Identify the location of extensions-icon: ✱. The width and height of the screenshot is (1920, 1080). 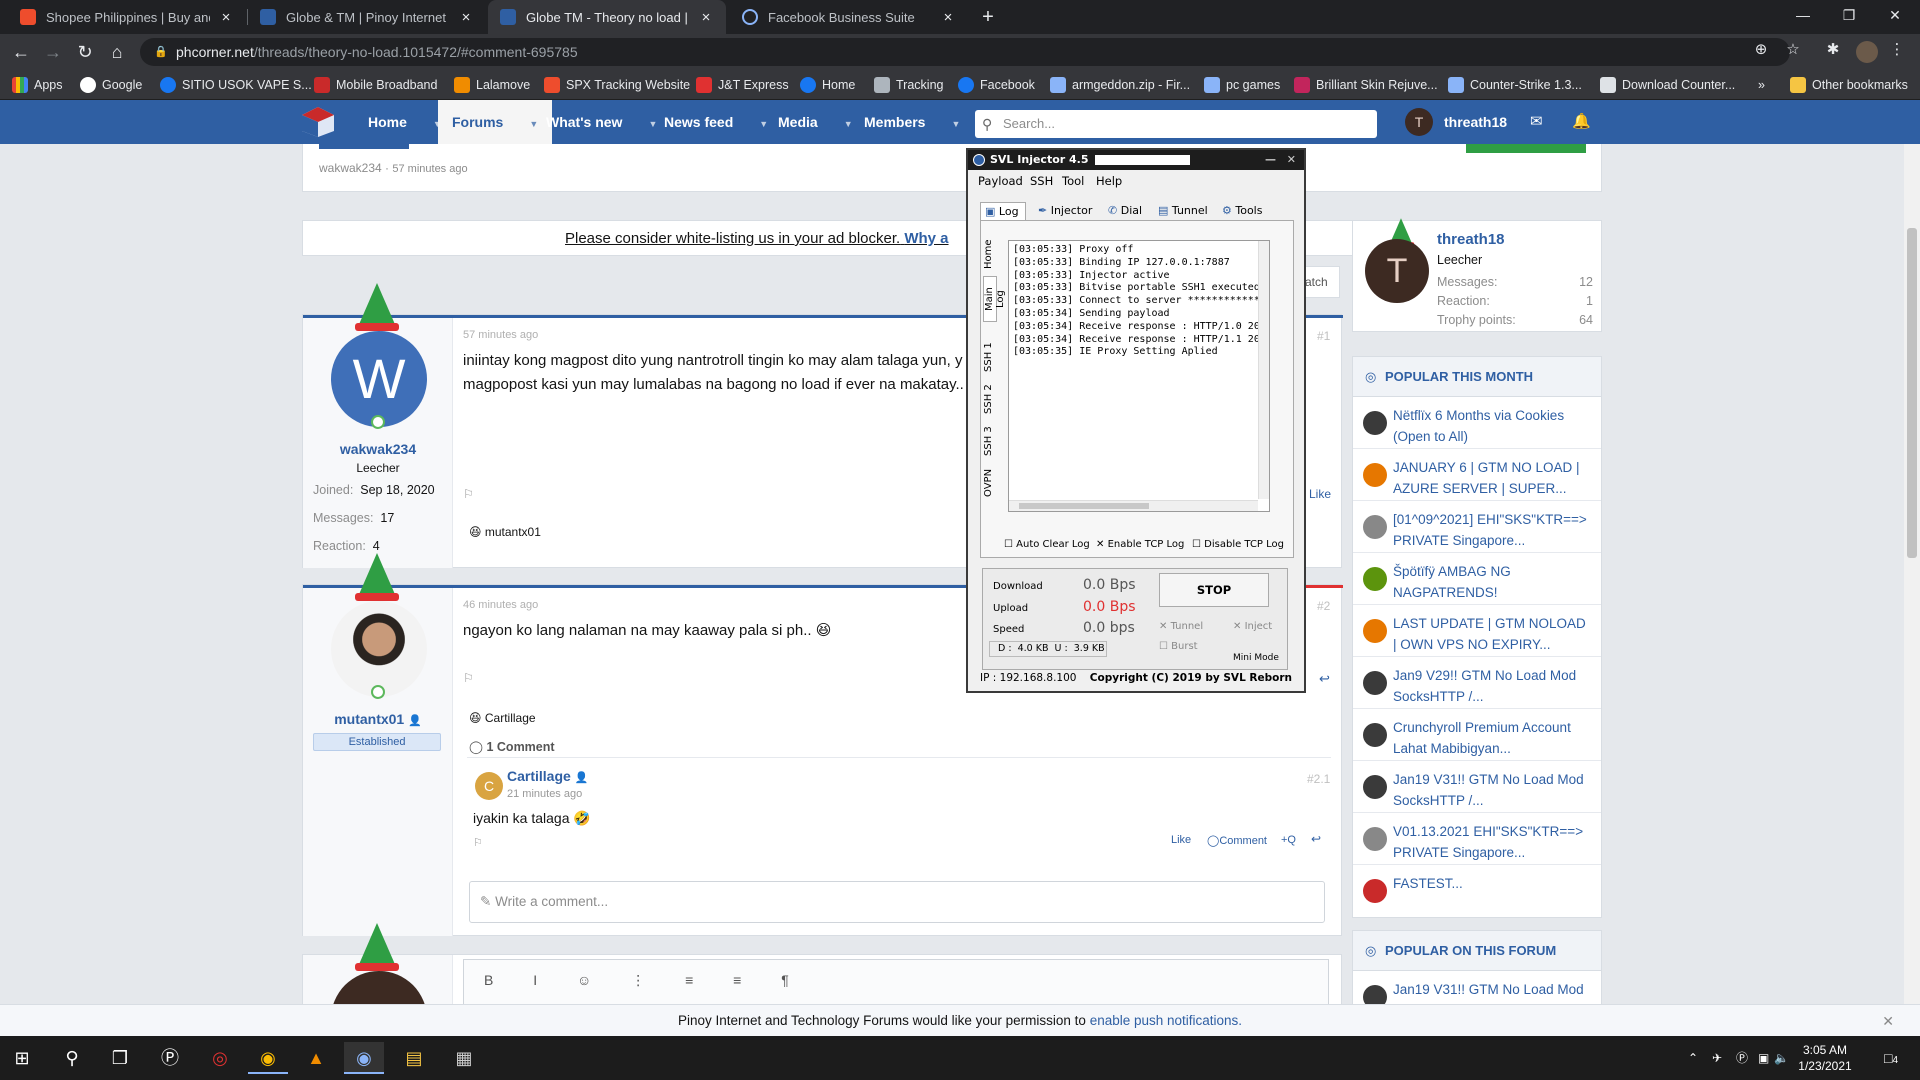
(1833, 50).